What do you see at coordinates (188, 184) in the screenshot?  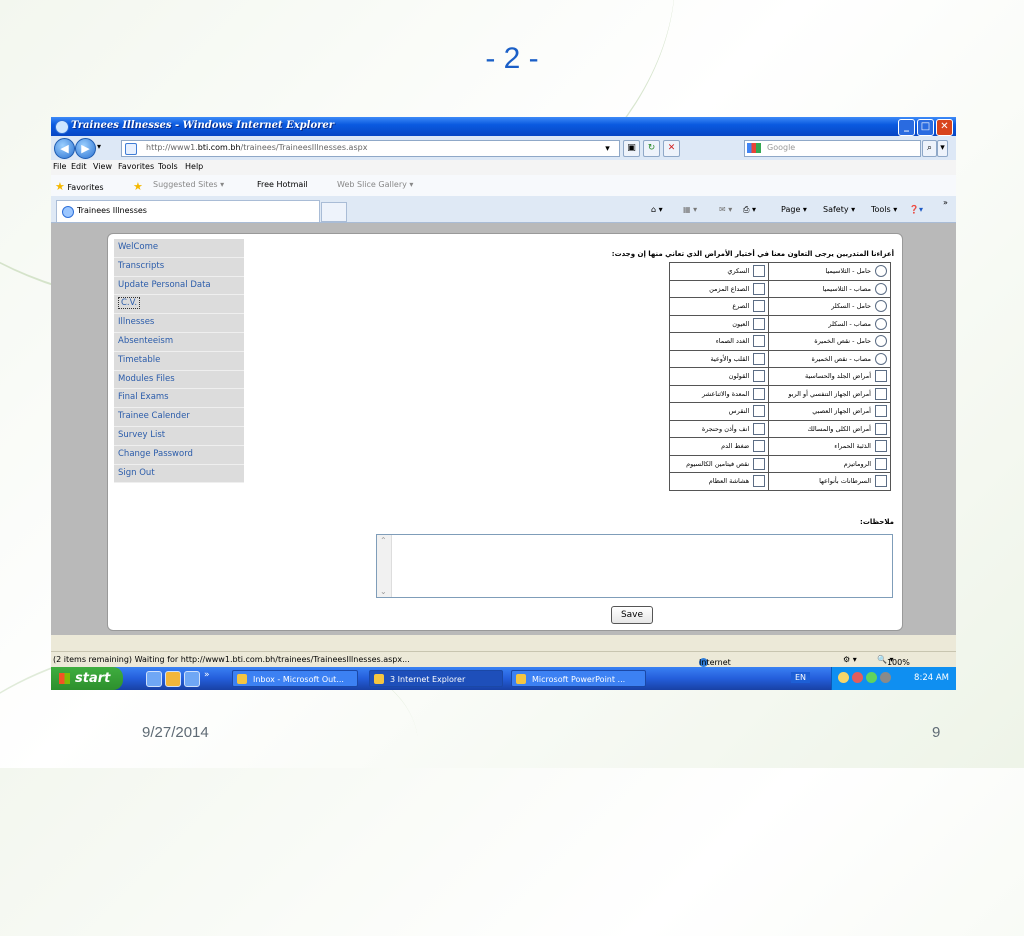 I see `favorites-item-suggested-sites: Suggested Sites ▾` at bounding box center [188, 184].